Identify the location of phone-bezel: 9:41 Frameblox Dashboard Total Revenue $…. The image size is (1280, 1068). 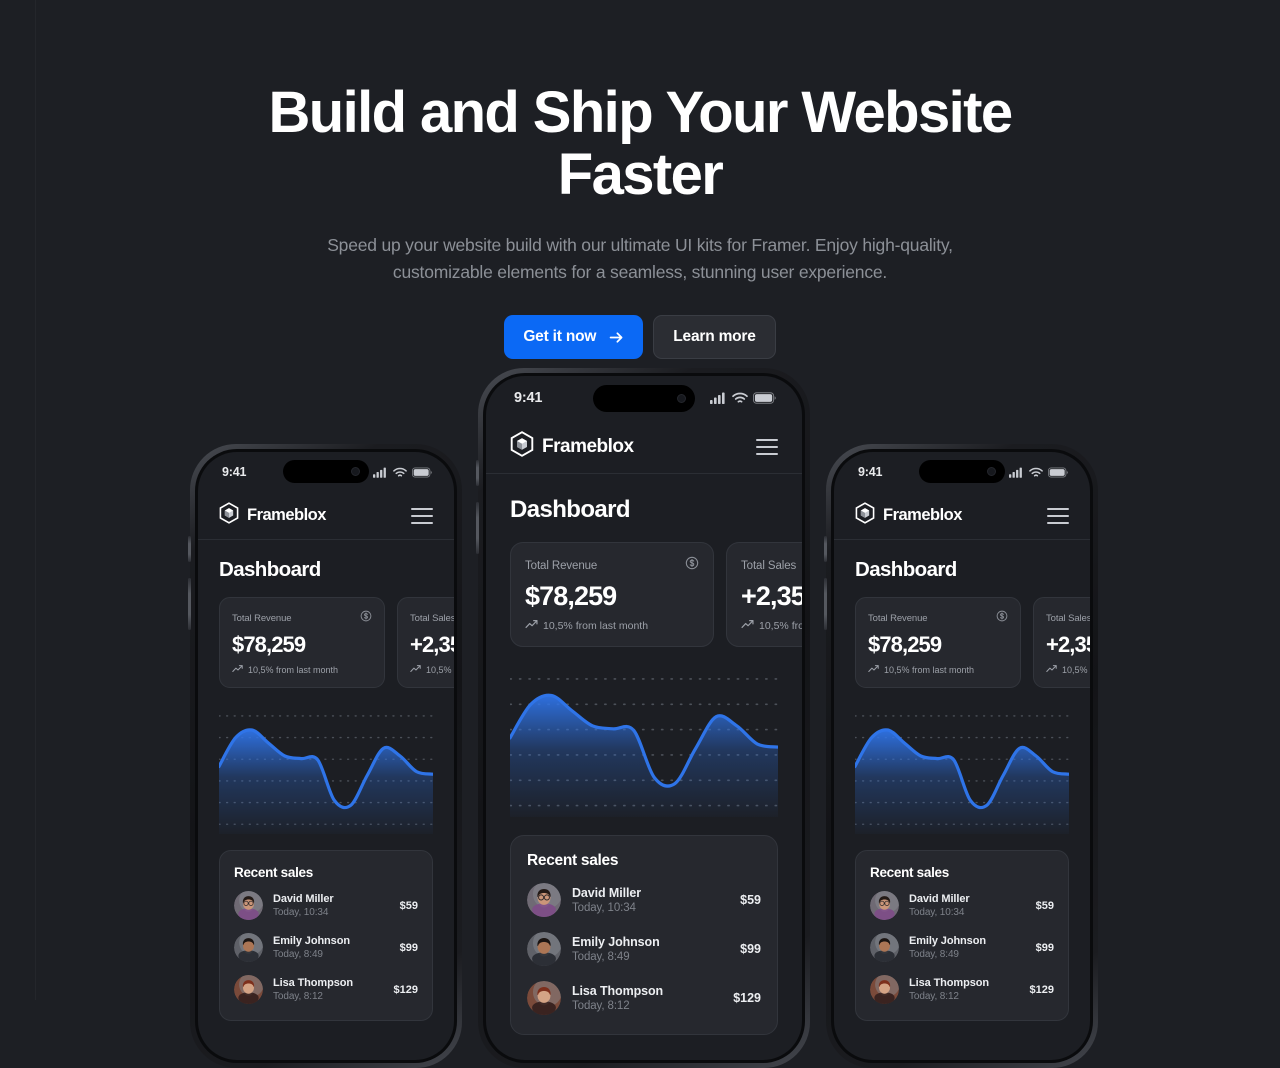
(326, 756).